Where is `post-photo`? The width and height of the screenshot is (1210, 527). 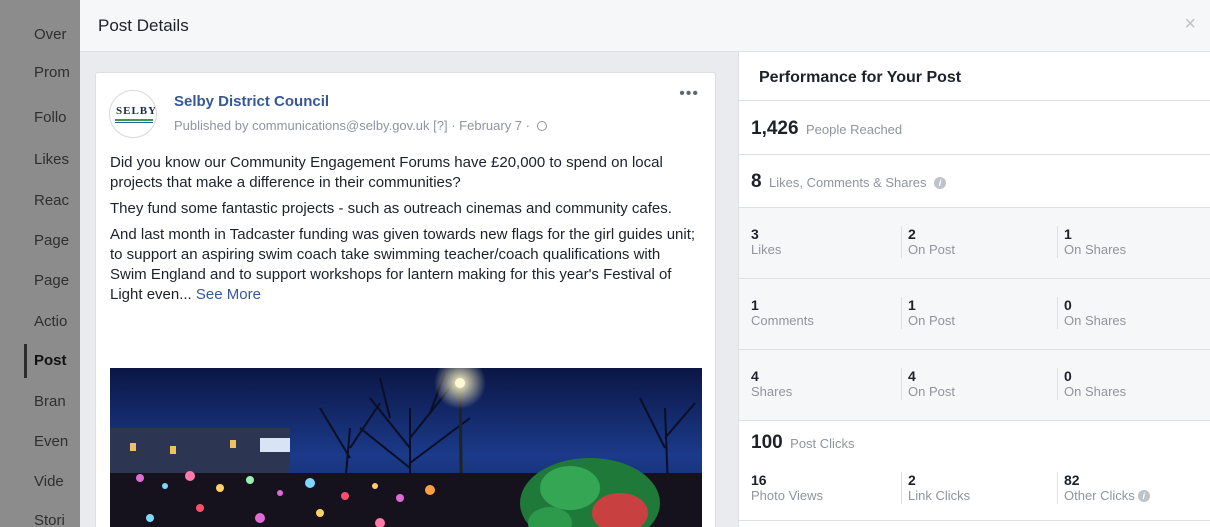 post-photo is located at coordinates (406, 447).